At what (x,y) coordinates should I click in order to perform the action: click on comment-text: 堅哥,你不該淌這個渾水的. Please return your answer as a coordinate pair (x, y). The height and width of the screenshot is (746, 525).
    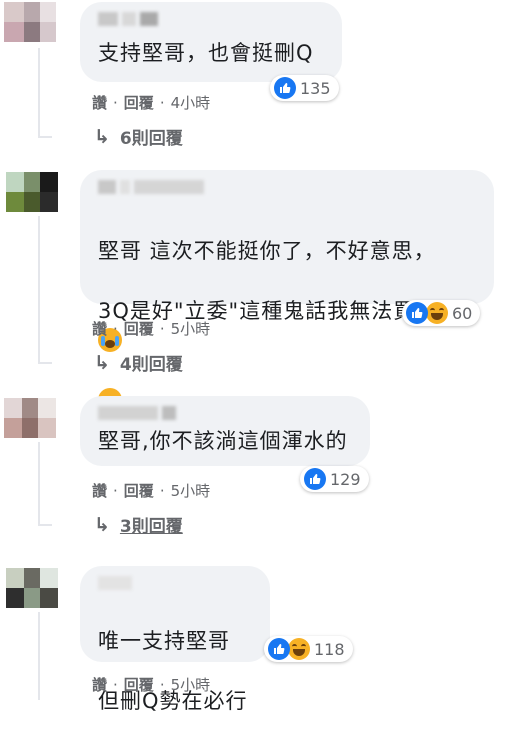
    Looking at the image, I should click on (223, 441).